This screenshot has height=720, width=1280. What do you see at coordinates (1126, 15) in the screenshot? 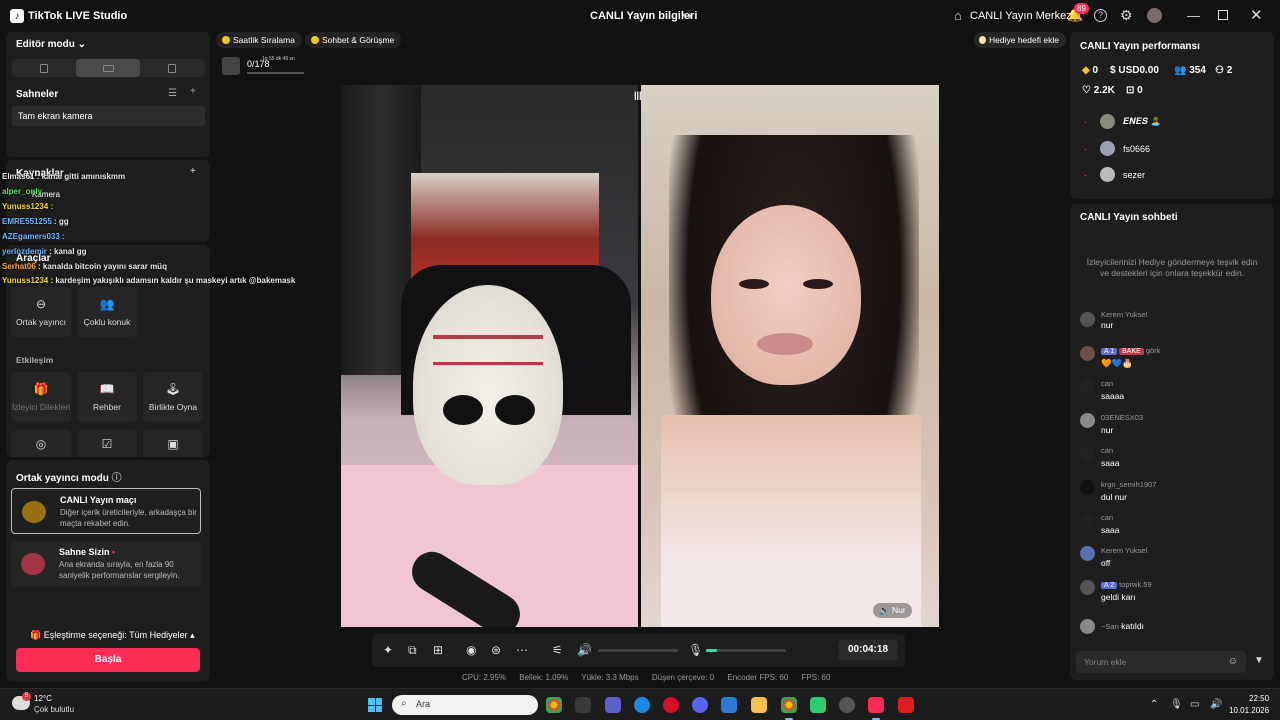
I see `gear-icon: ⚙` at bounding box center [1126, 15].